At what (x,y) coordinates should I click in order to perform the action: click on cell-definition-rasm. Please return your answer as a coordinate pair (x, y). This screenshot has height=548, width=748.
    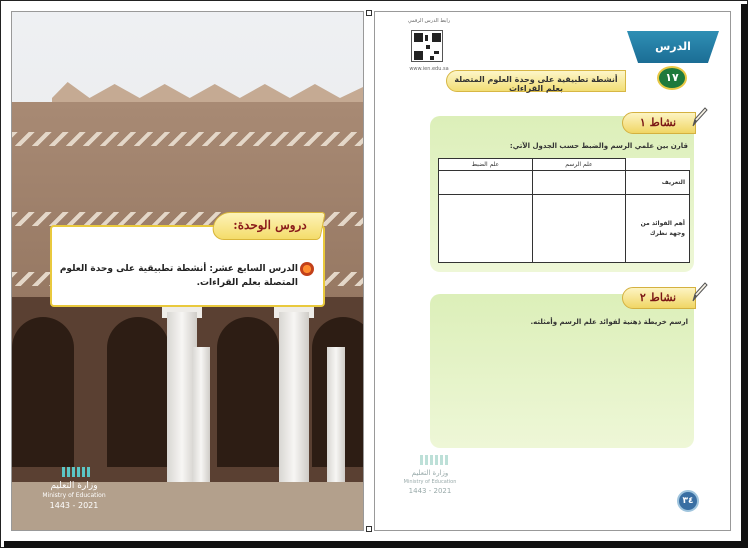
    Looking at the image, I should click on (579, 182).